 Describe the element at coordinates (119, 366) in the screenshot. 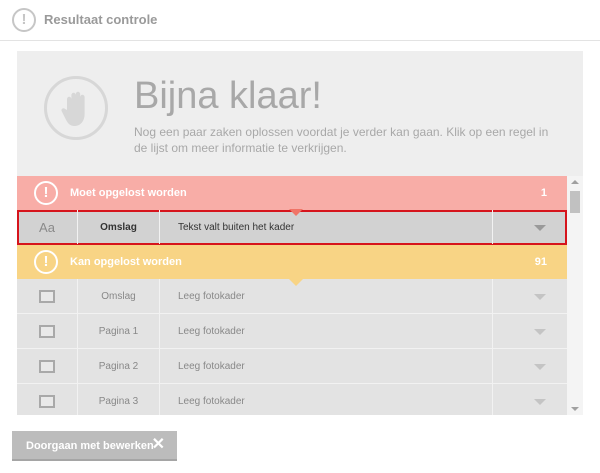

I see `issue-page: Pagina 2` at that location.